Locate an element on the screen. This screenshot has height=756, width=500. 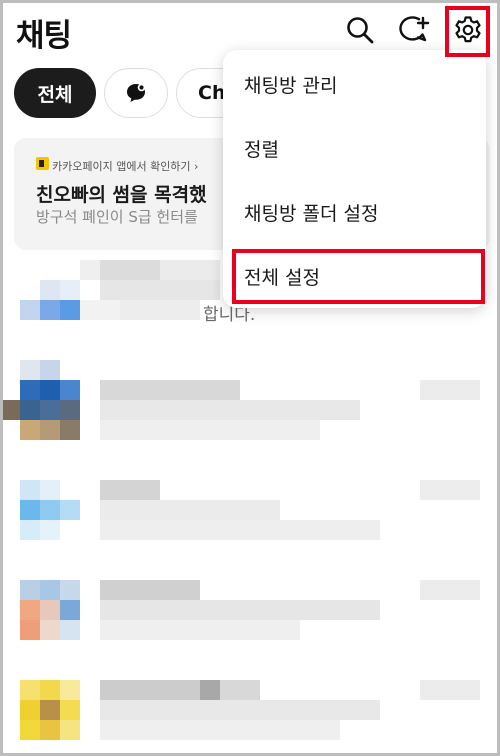
ad-title: 친오빠의 썸을 목격했 is located at coordinates (121, 195).